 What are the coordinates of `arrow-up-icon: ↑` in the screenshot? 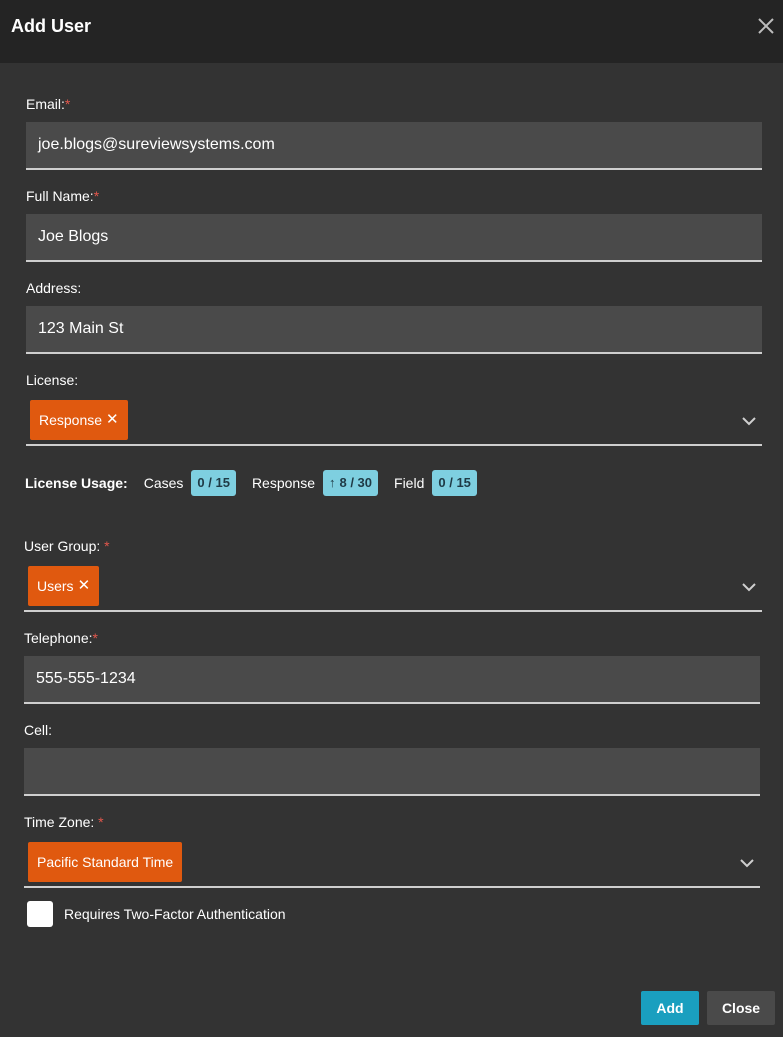 It's located at (332, 482).